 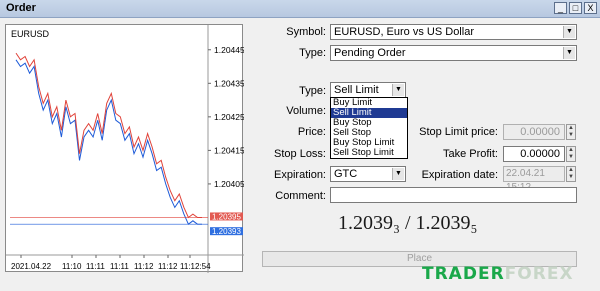 What do you see at coordinates (311, 132) in the screenshot?
I see `price-label: Price:` at bounding box center [311, 132].